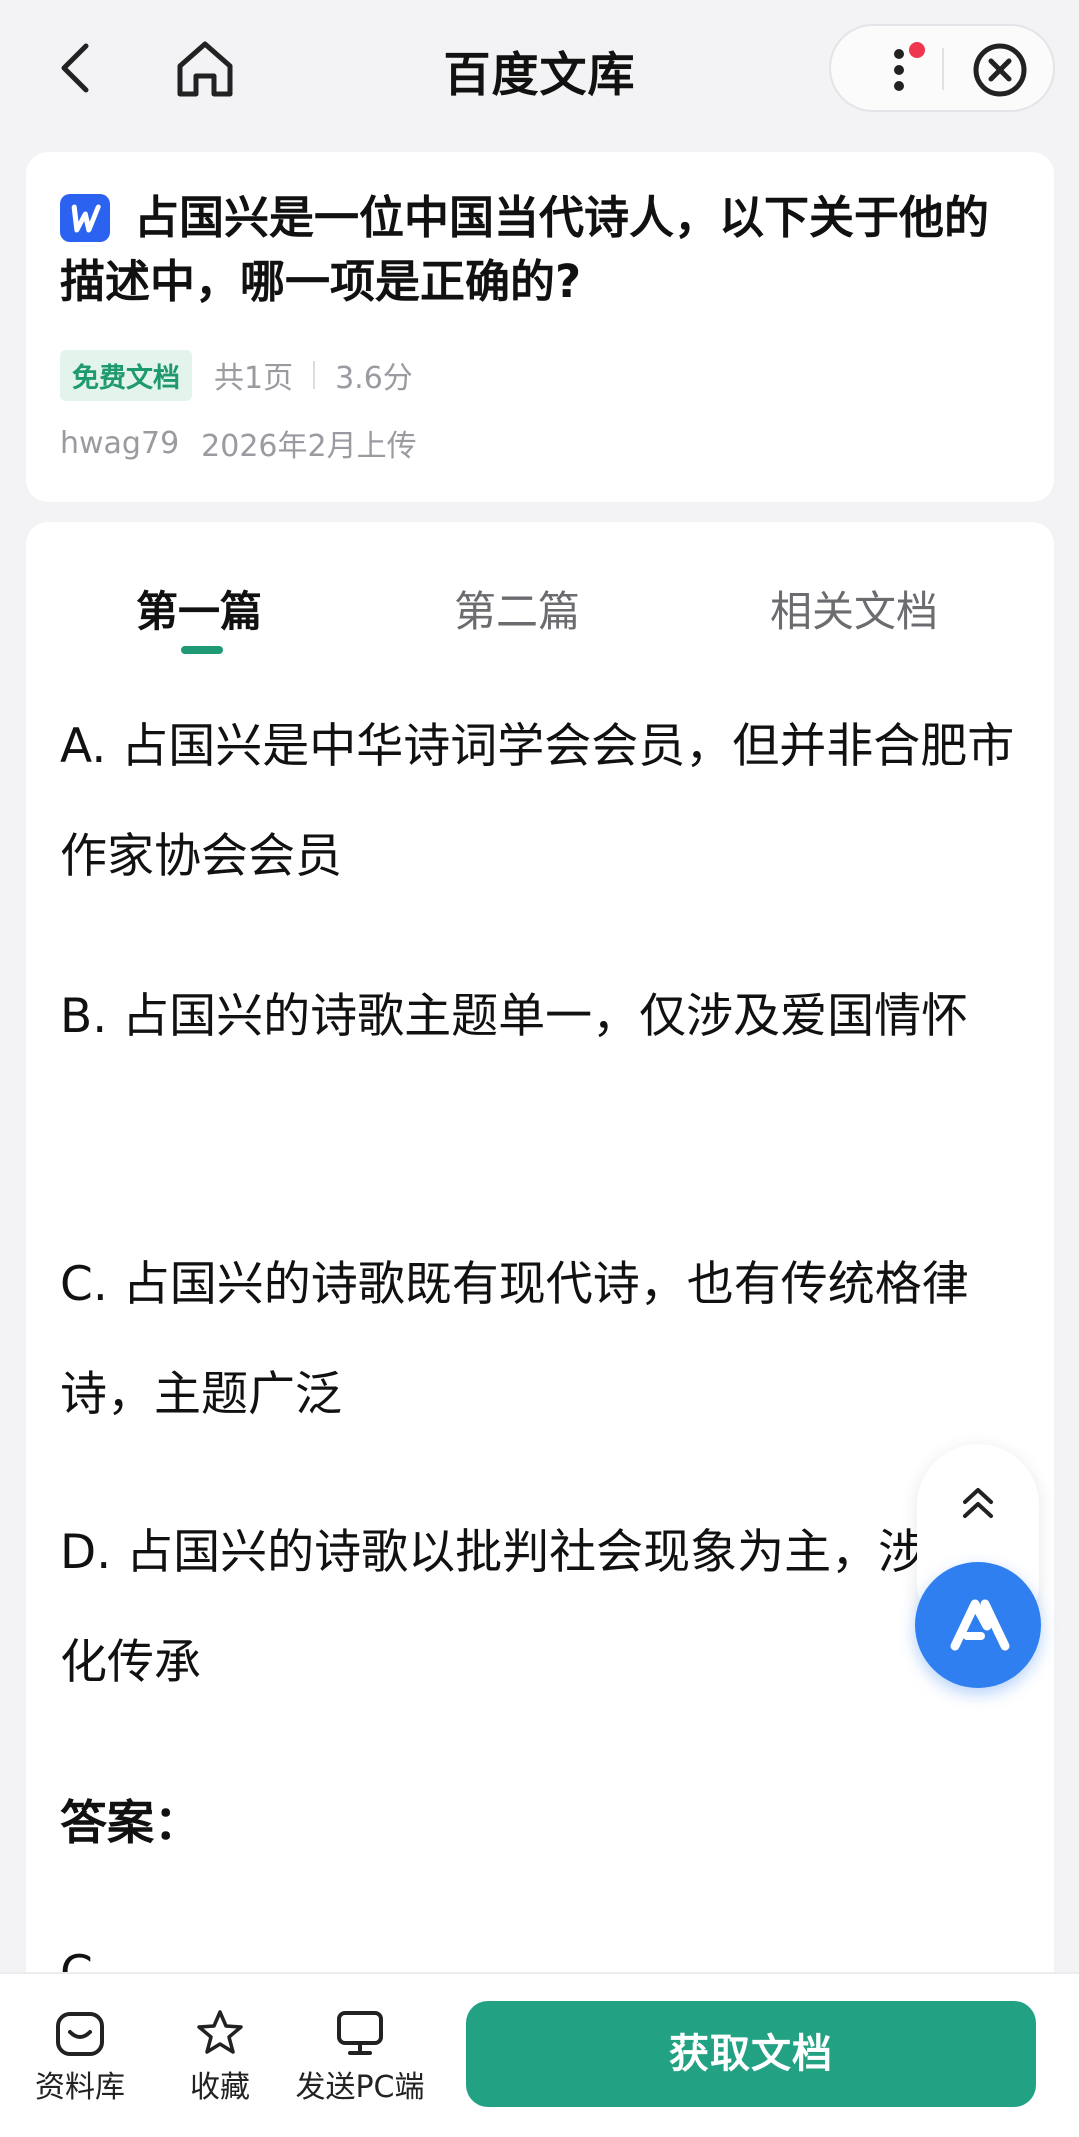 The width and height of the screenshot is (1079, 2137). I want to click on favorite-label: 收藏, so click(220, 2087).